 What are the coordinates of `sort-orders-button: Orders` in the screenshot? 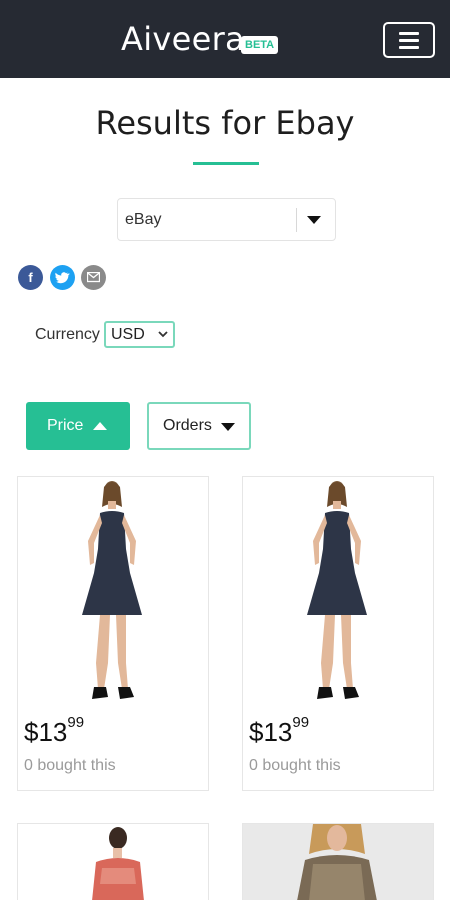 It's located at (199, 426).